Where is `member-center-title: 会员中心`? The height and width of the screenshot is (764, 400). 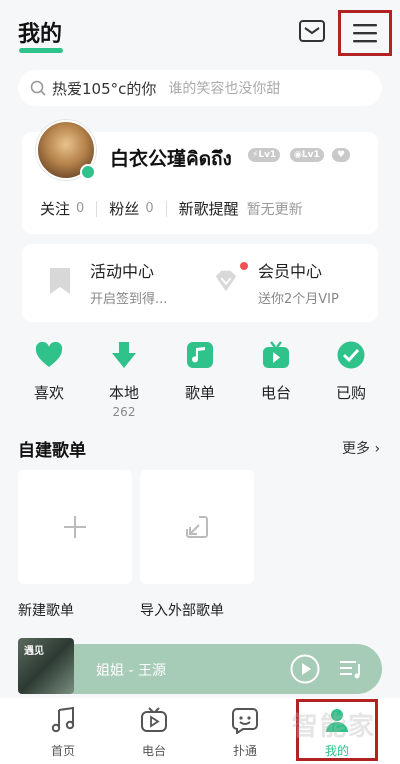
member-center-title: 会员中心 is located at coordinates (290, 271).